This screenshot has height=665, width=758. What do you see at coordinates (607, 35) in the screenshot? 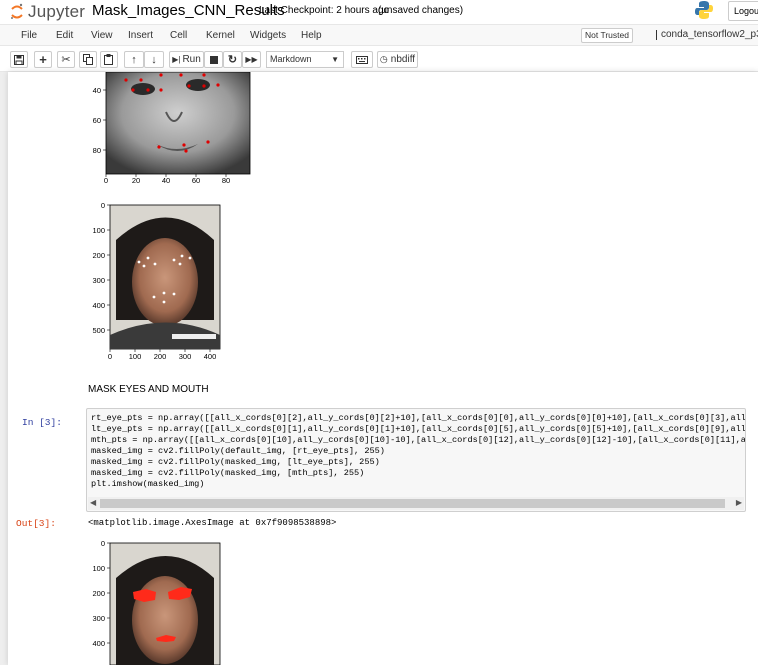
I see `trust-button: Not Trusted` at bounding box center [607, 35].